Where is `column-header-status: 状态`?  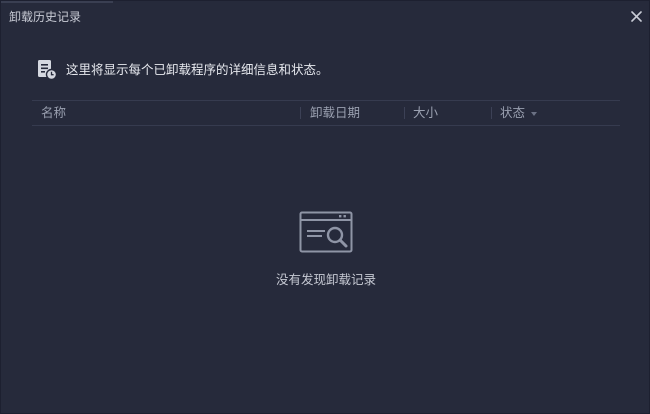
column-header-status: 状态 is located at coordinates (519, 113).